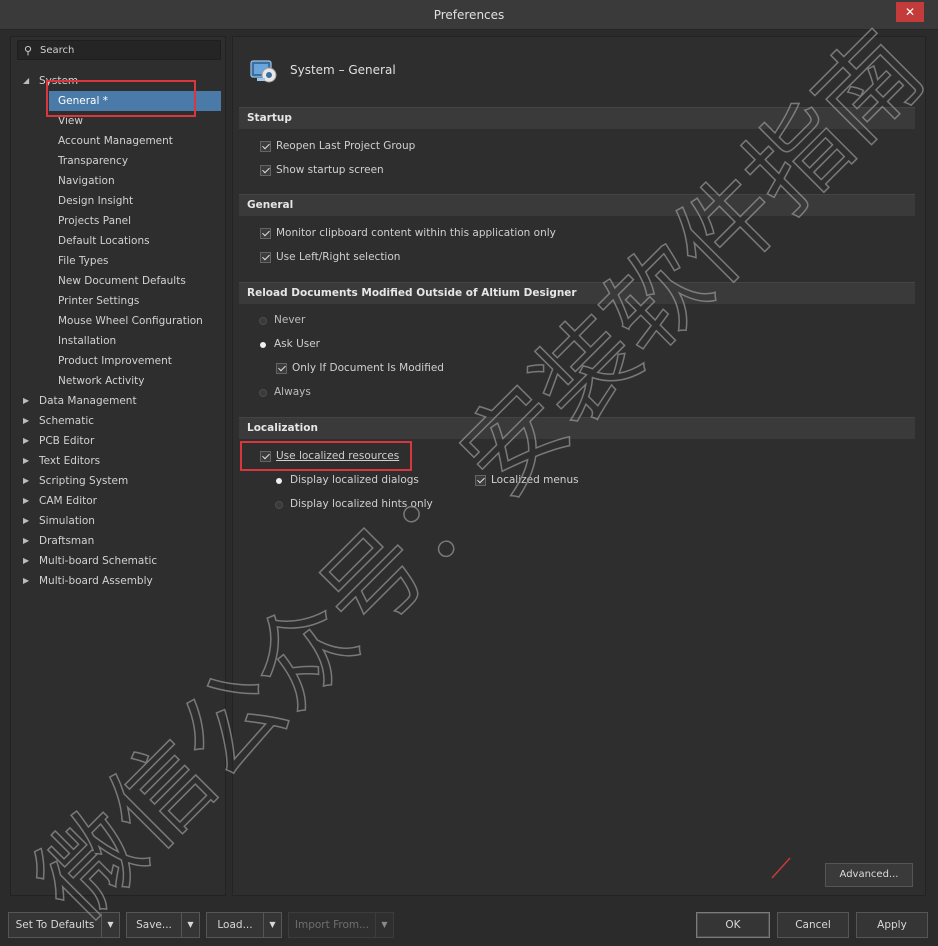 The width and height of the screenshot is (938, 946). Describe the element at coordinates (292, 392) in the screenshot. I see `option-label: Always` at that location.